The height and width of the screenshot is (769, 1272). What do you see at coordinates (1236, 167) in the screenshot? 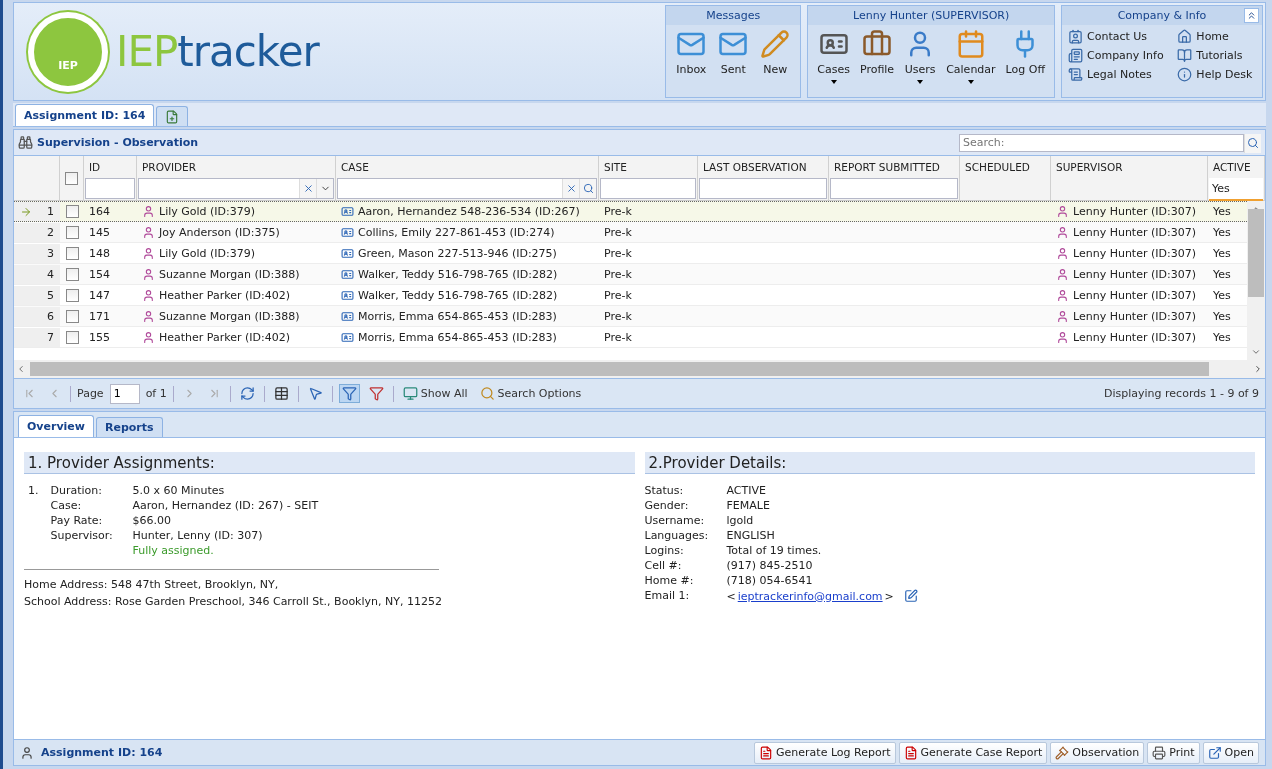
I see `column-header: ACTIVE` at bounding box center [1236, 167].